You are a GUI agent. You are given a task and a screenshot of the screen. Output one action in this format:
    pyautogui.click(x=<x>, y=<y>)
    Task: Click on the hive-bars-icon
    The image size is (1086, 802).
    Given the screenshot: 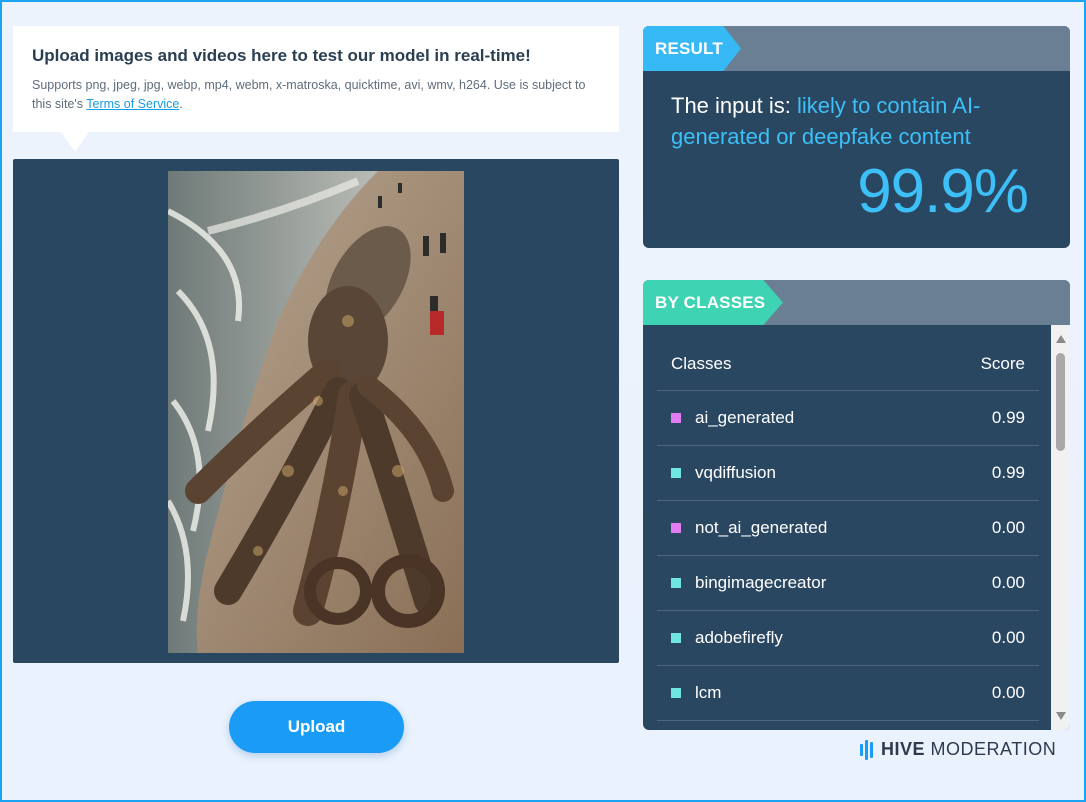 What is the action you would take?
    pyautogui.click(x=866, y=749)
    